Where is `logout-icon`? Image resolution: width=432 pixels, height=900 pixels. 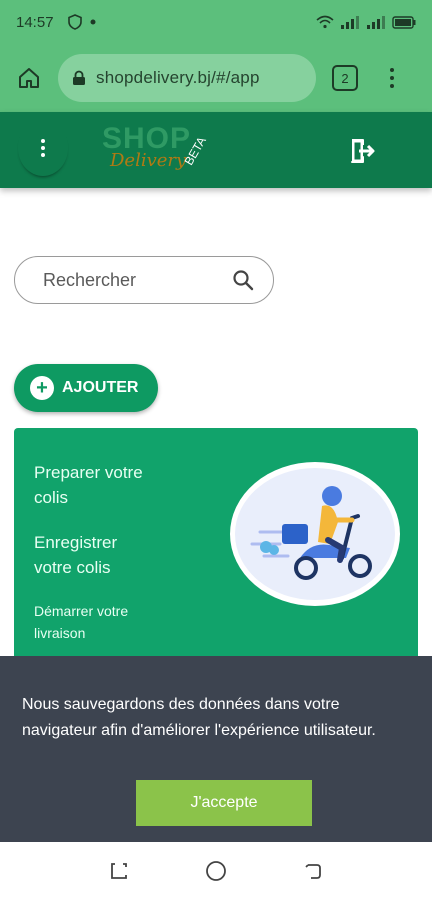 logout-icon is located at coordinates (363, 151).